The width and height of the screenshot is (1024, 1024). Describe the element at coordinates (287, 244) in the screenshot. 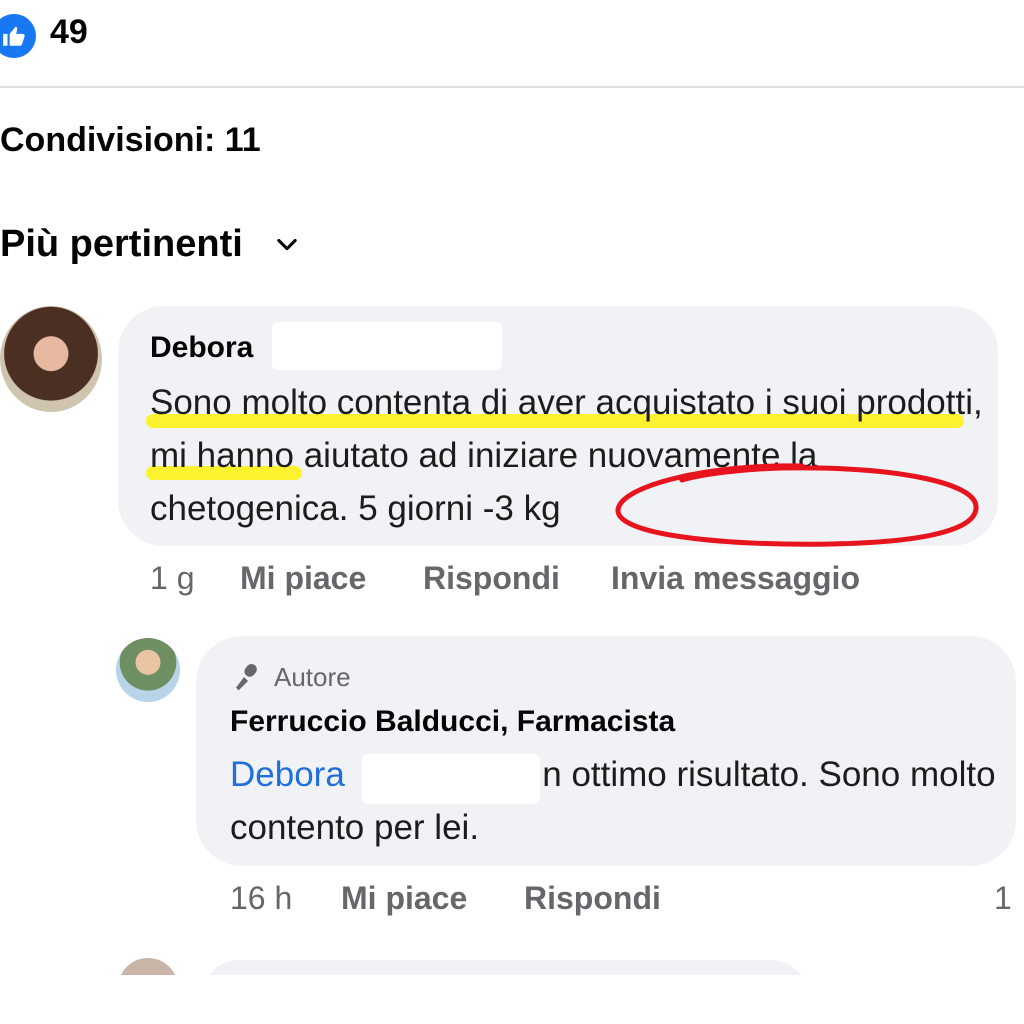

I see `chevron-down-icon` at that location.